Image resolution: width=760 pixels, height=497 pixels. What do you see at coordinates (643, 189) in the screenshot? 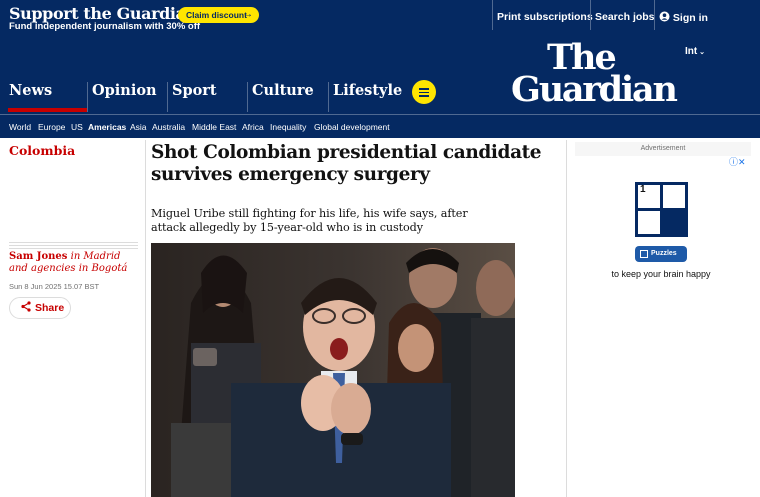
I see `puzzle-number: 1` at bounding box center [643, 189].